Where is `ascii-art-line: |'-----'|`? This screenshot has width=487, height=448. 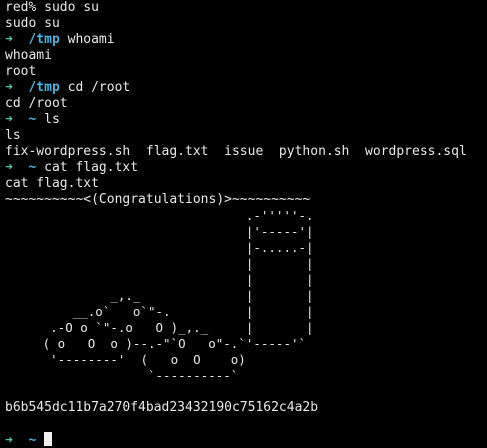 ascii-art-line: |'-----'| is located at coordinates (159, 231).